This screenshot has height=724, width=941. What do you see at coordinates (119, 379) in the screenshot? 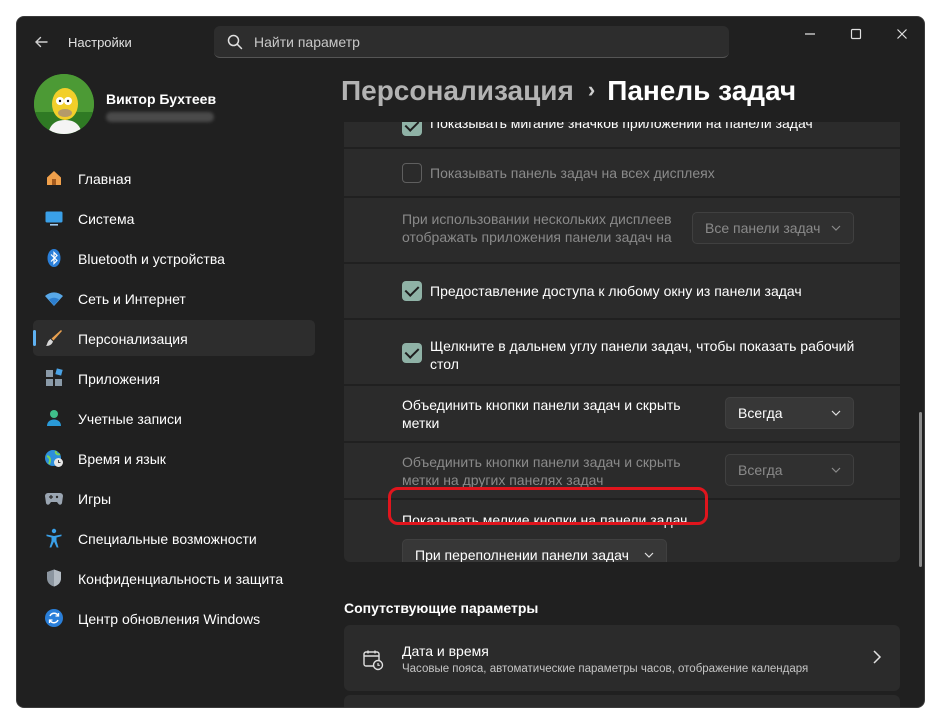
I see `sidebar-item-label: Приложения` at bounding box center [119, 379].